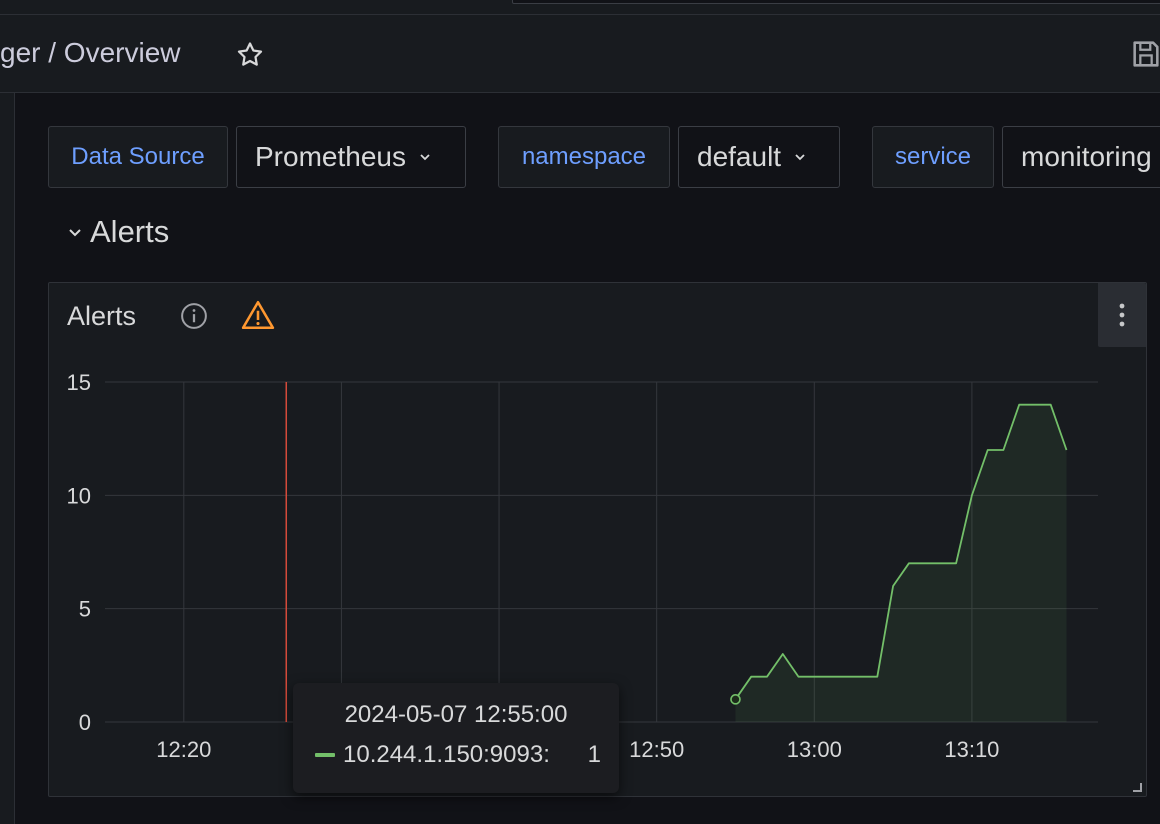  What do you see at coordinates (735, 699) in the screenshot?
I see `hover-point-marker` at bounding box center [735, 699].